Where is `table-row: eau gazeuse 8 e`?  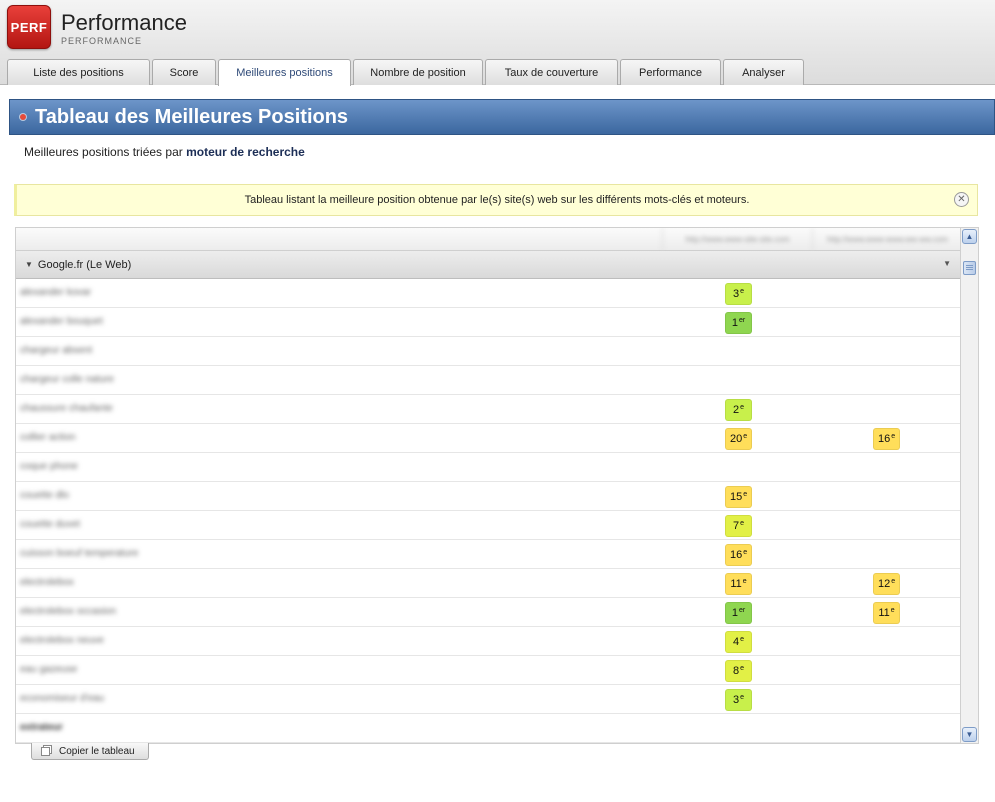
table-row: eau gazeuse 8 e is located at coordinates (488, 670).